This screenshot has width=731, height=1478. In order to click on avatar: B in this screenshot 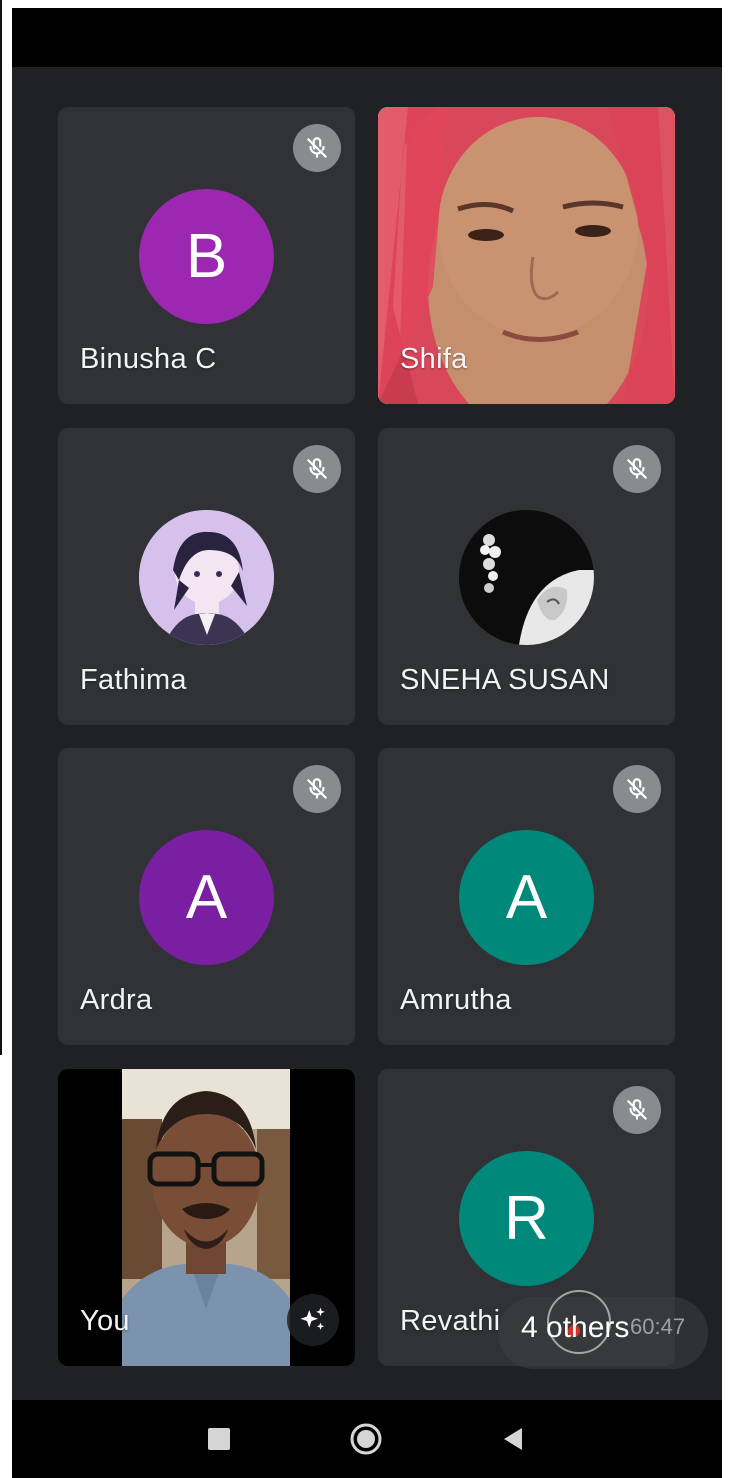, I will do `click(206, 256)`.